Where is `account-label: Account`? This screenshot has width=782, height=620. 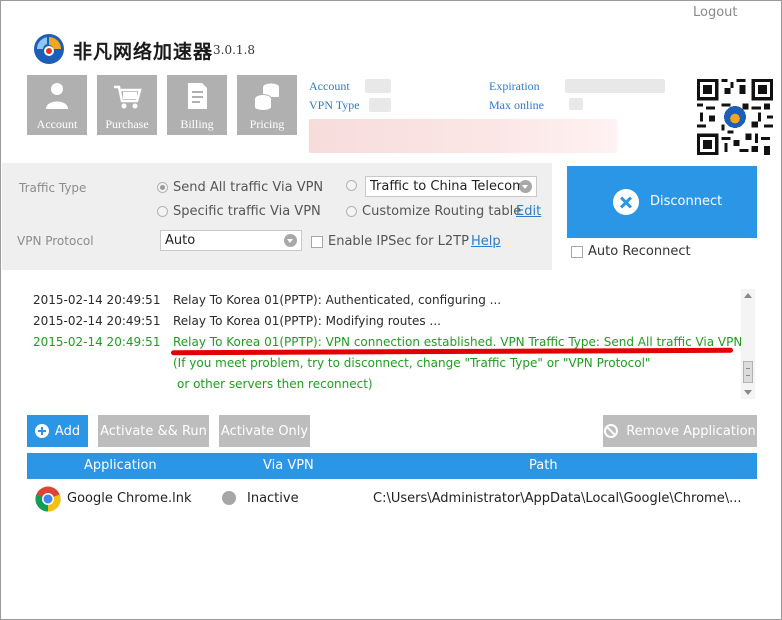 account-label: Account is located at coordinates (329, 86).